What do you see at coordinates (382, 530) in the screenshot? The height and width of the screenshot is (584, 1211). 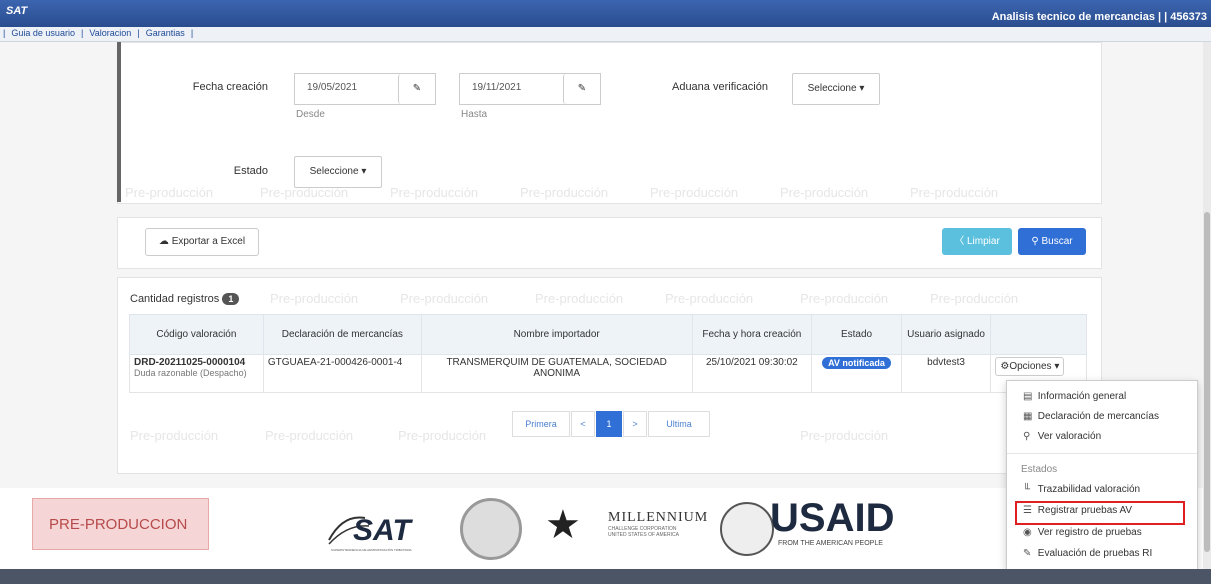 I see `sat-logo-text: SAT` at bounding box center [382, 530].